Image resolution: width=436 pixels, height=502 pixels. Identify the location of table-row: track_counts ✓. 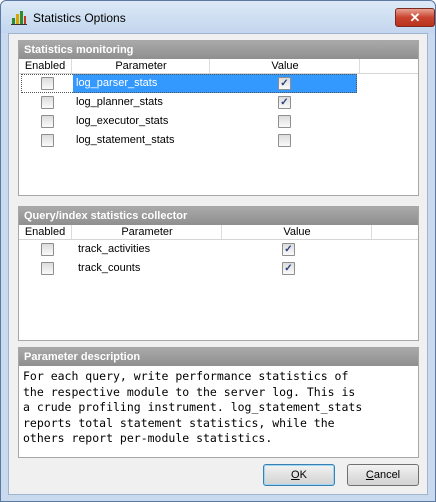
(218, 268).